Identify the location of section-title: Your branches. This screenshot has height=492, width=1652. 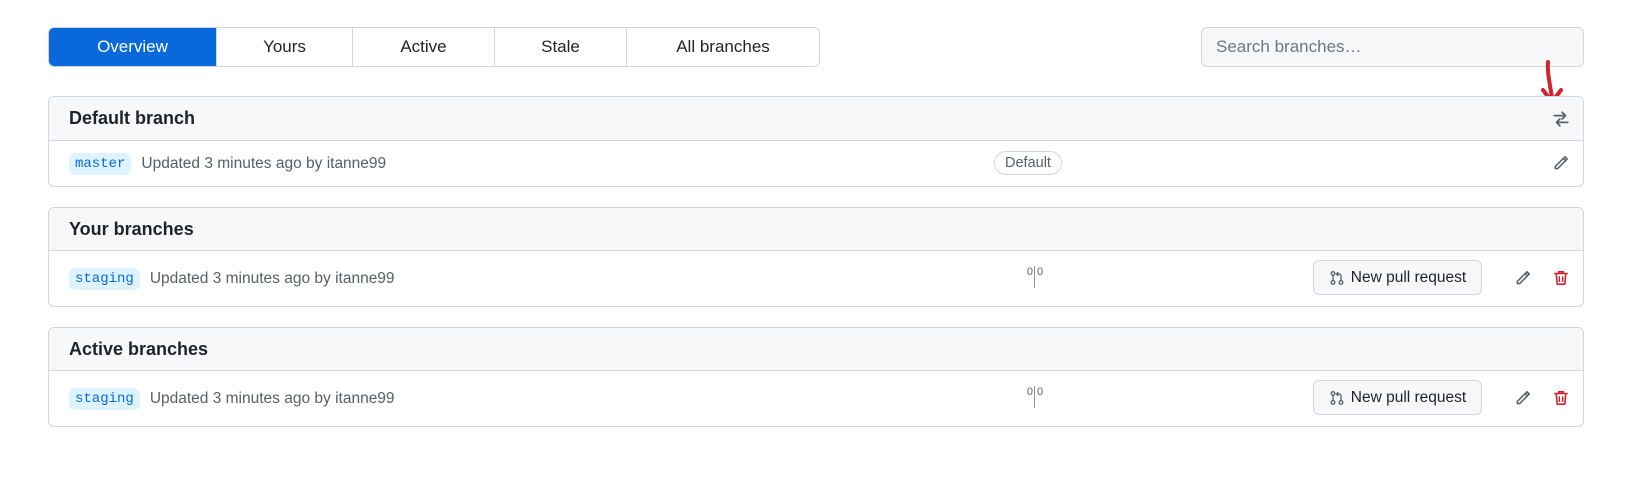
(131, 228).